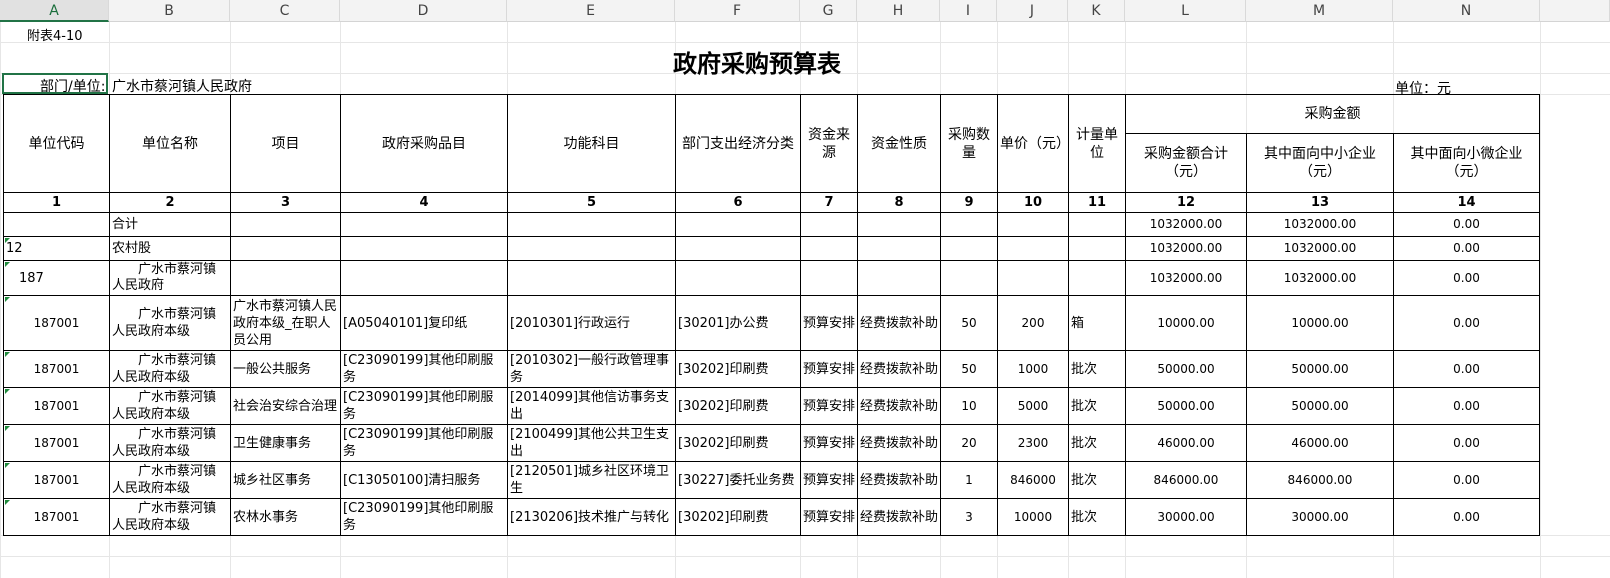  Describe the element at coordinates (424, 323) in the screenshot. I see `cell-item: [A05040101]复印纸` at that location.